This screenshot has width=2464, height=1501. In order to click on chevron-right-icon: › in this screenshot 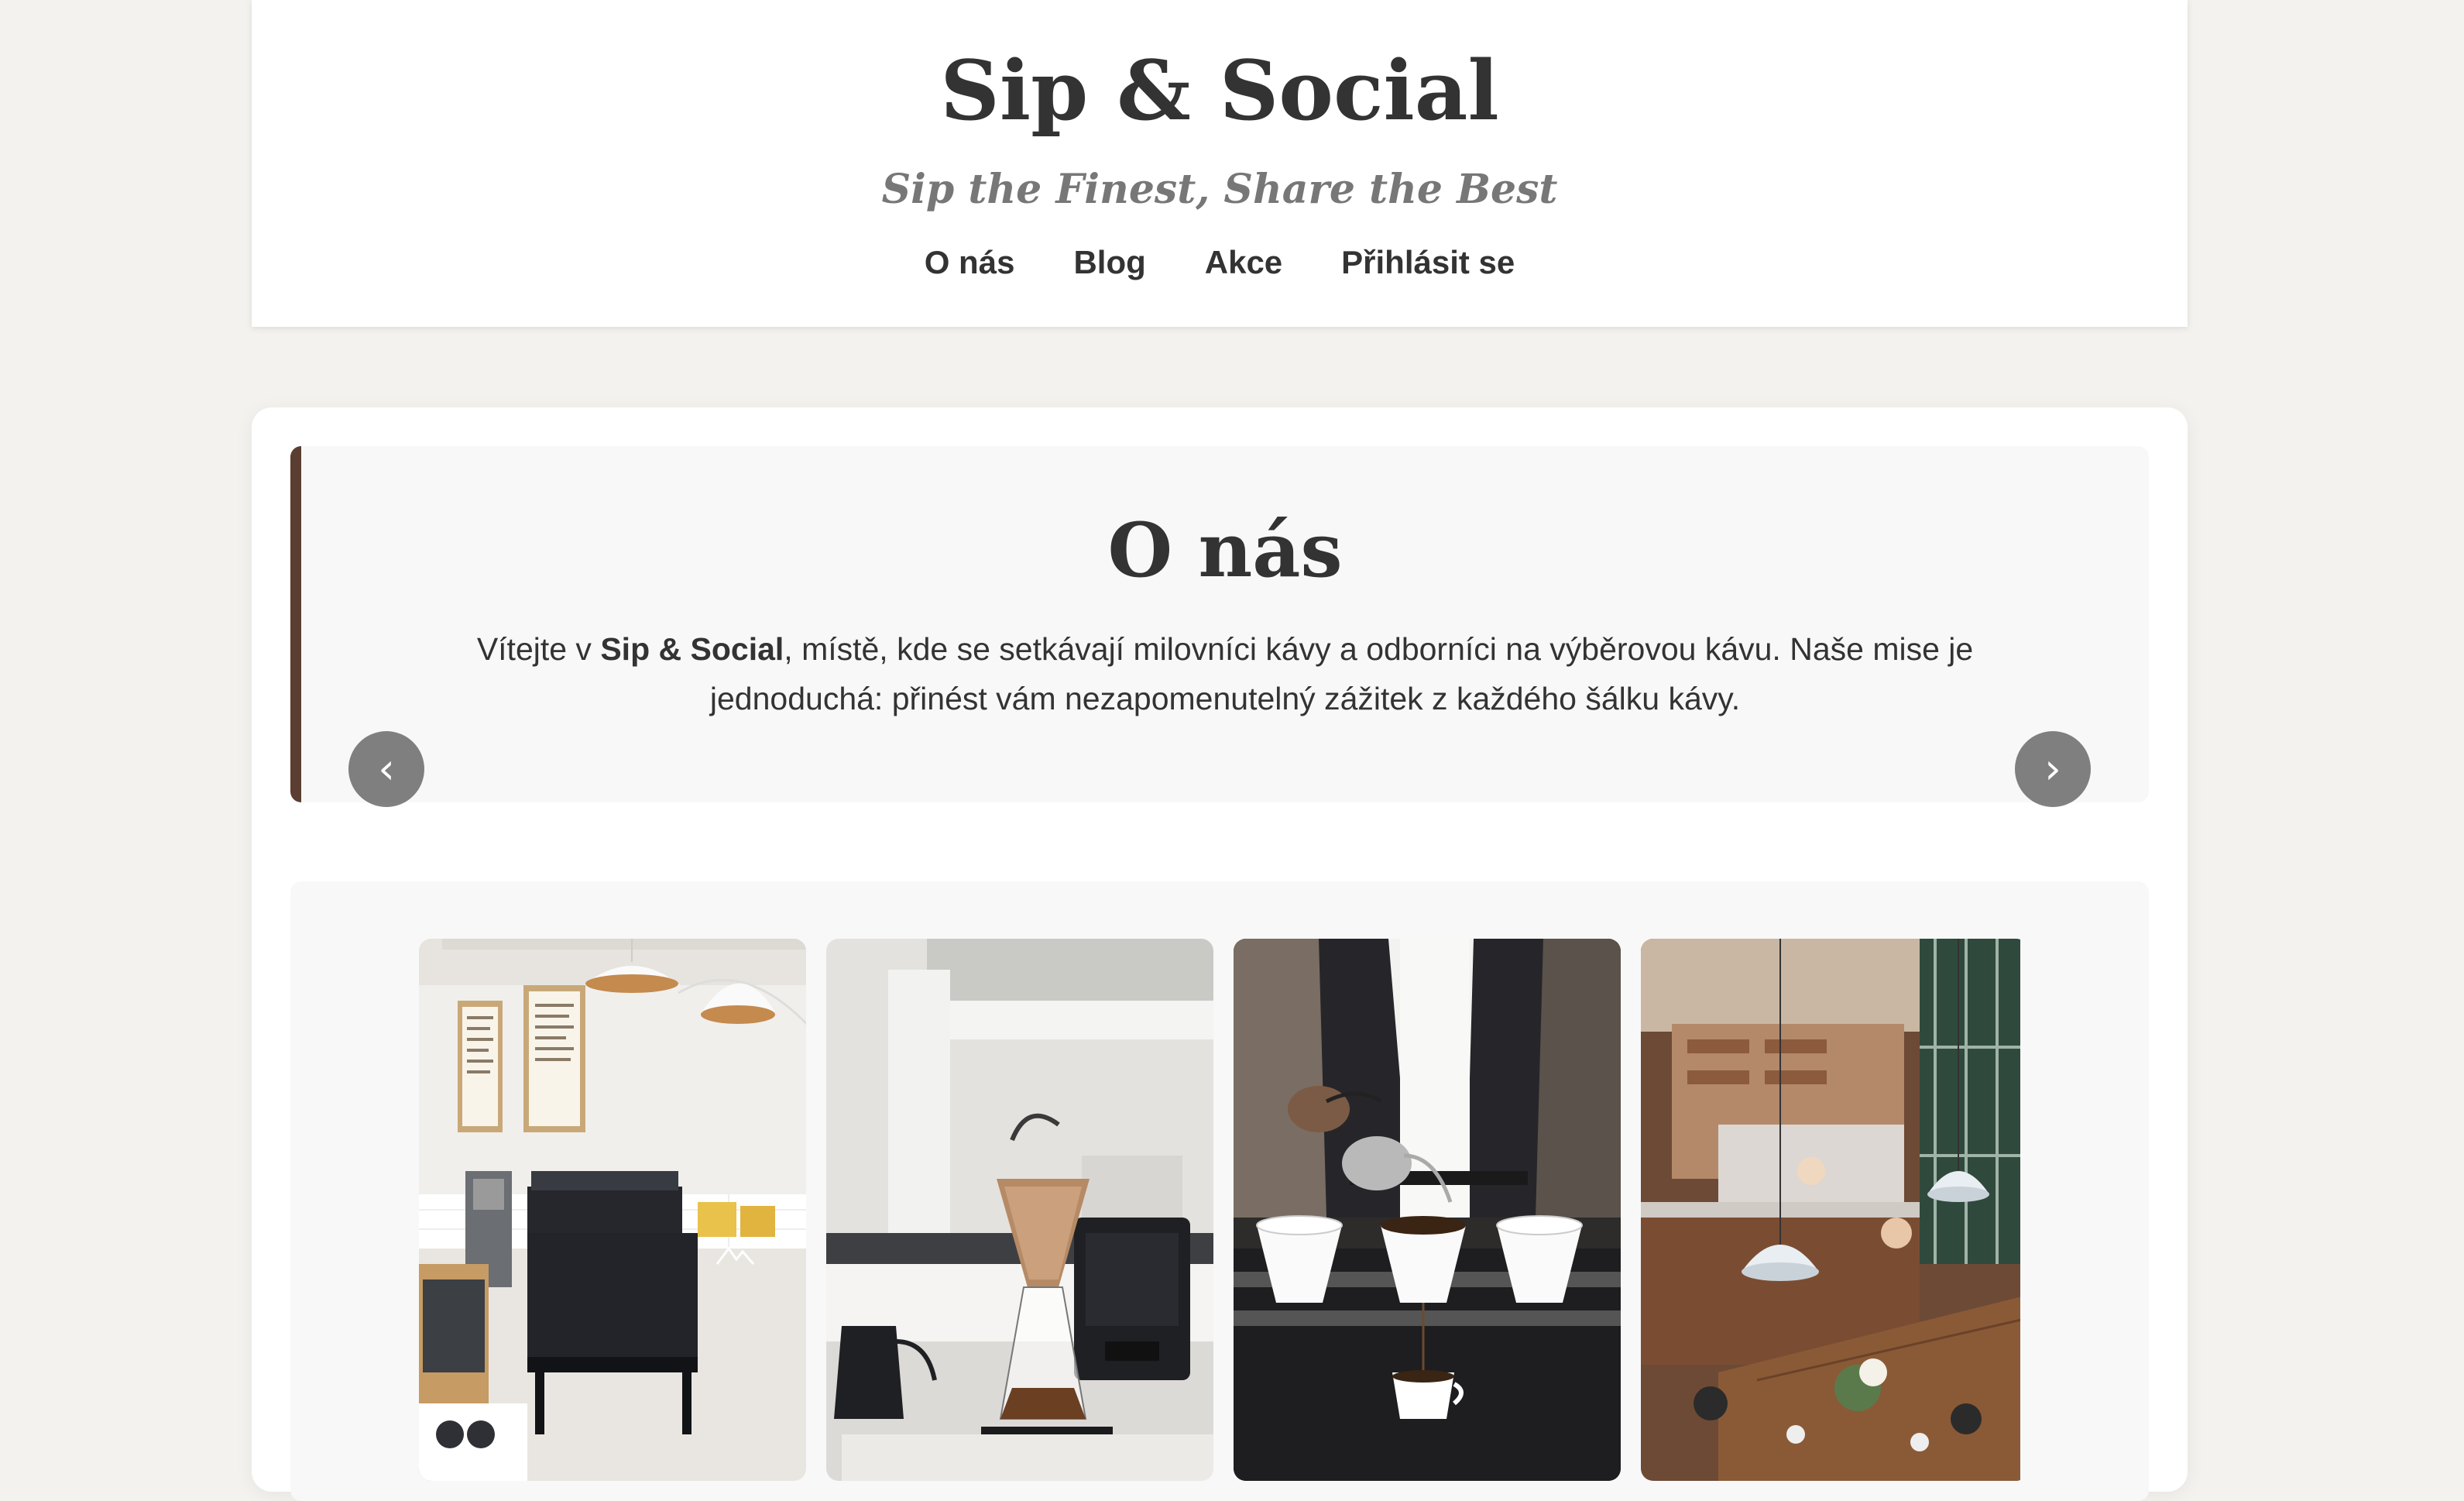, I will do `click(2053, 768)`.